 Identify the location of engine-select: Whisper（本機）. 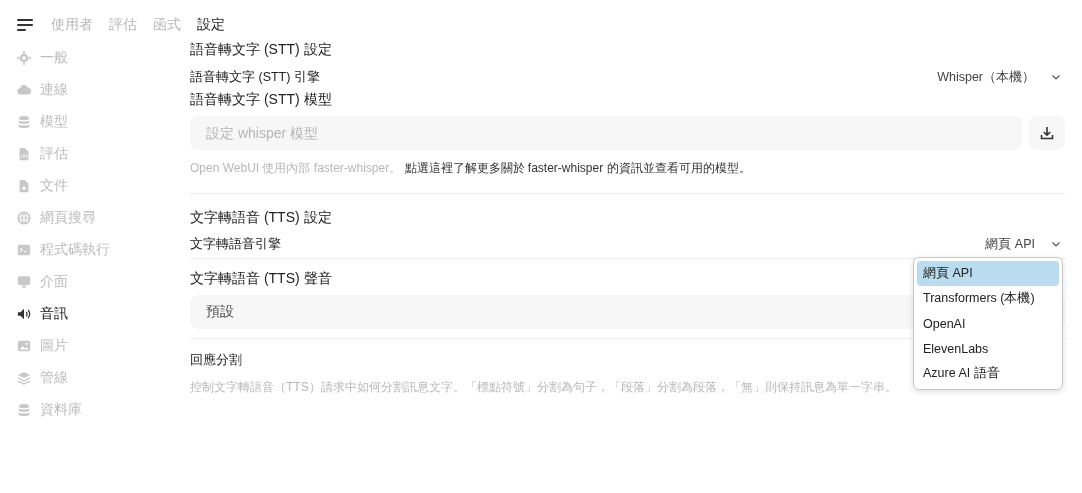
(1001, 77).